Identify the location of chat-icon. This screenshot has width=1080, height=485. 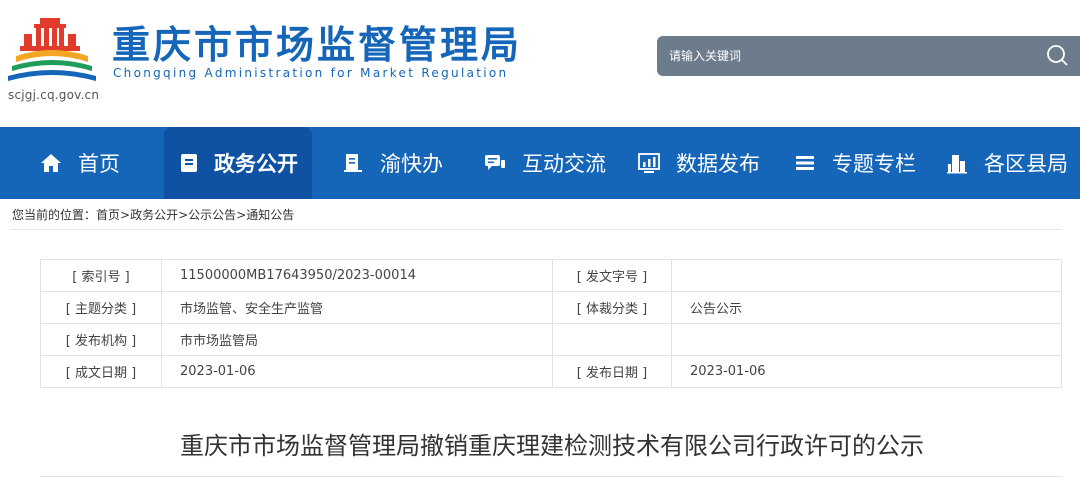
(495, 162).